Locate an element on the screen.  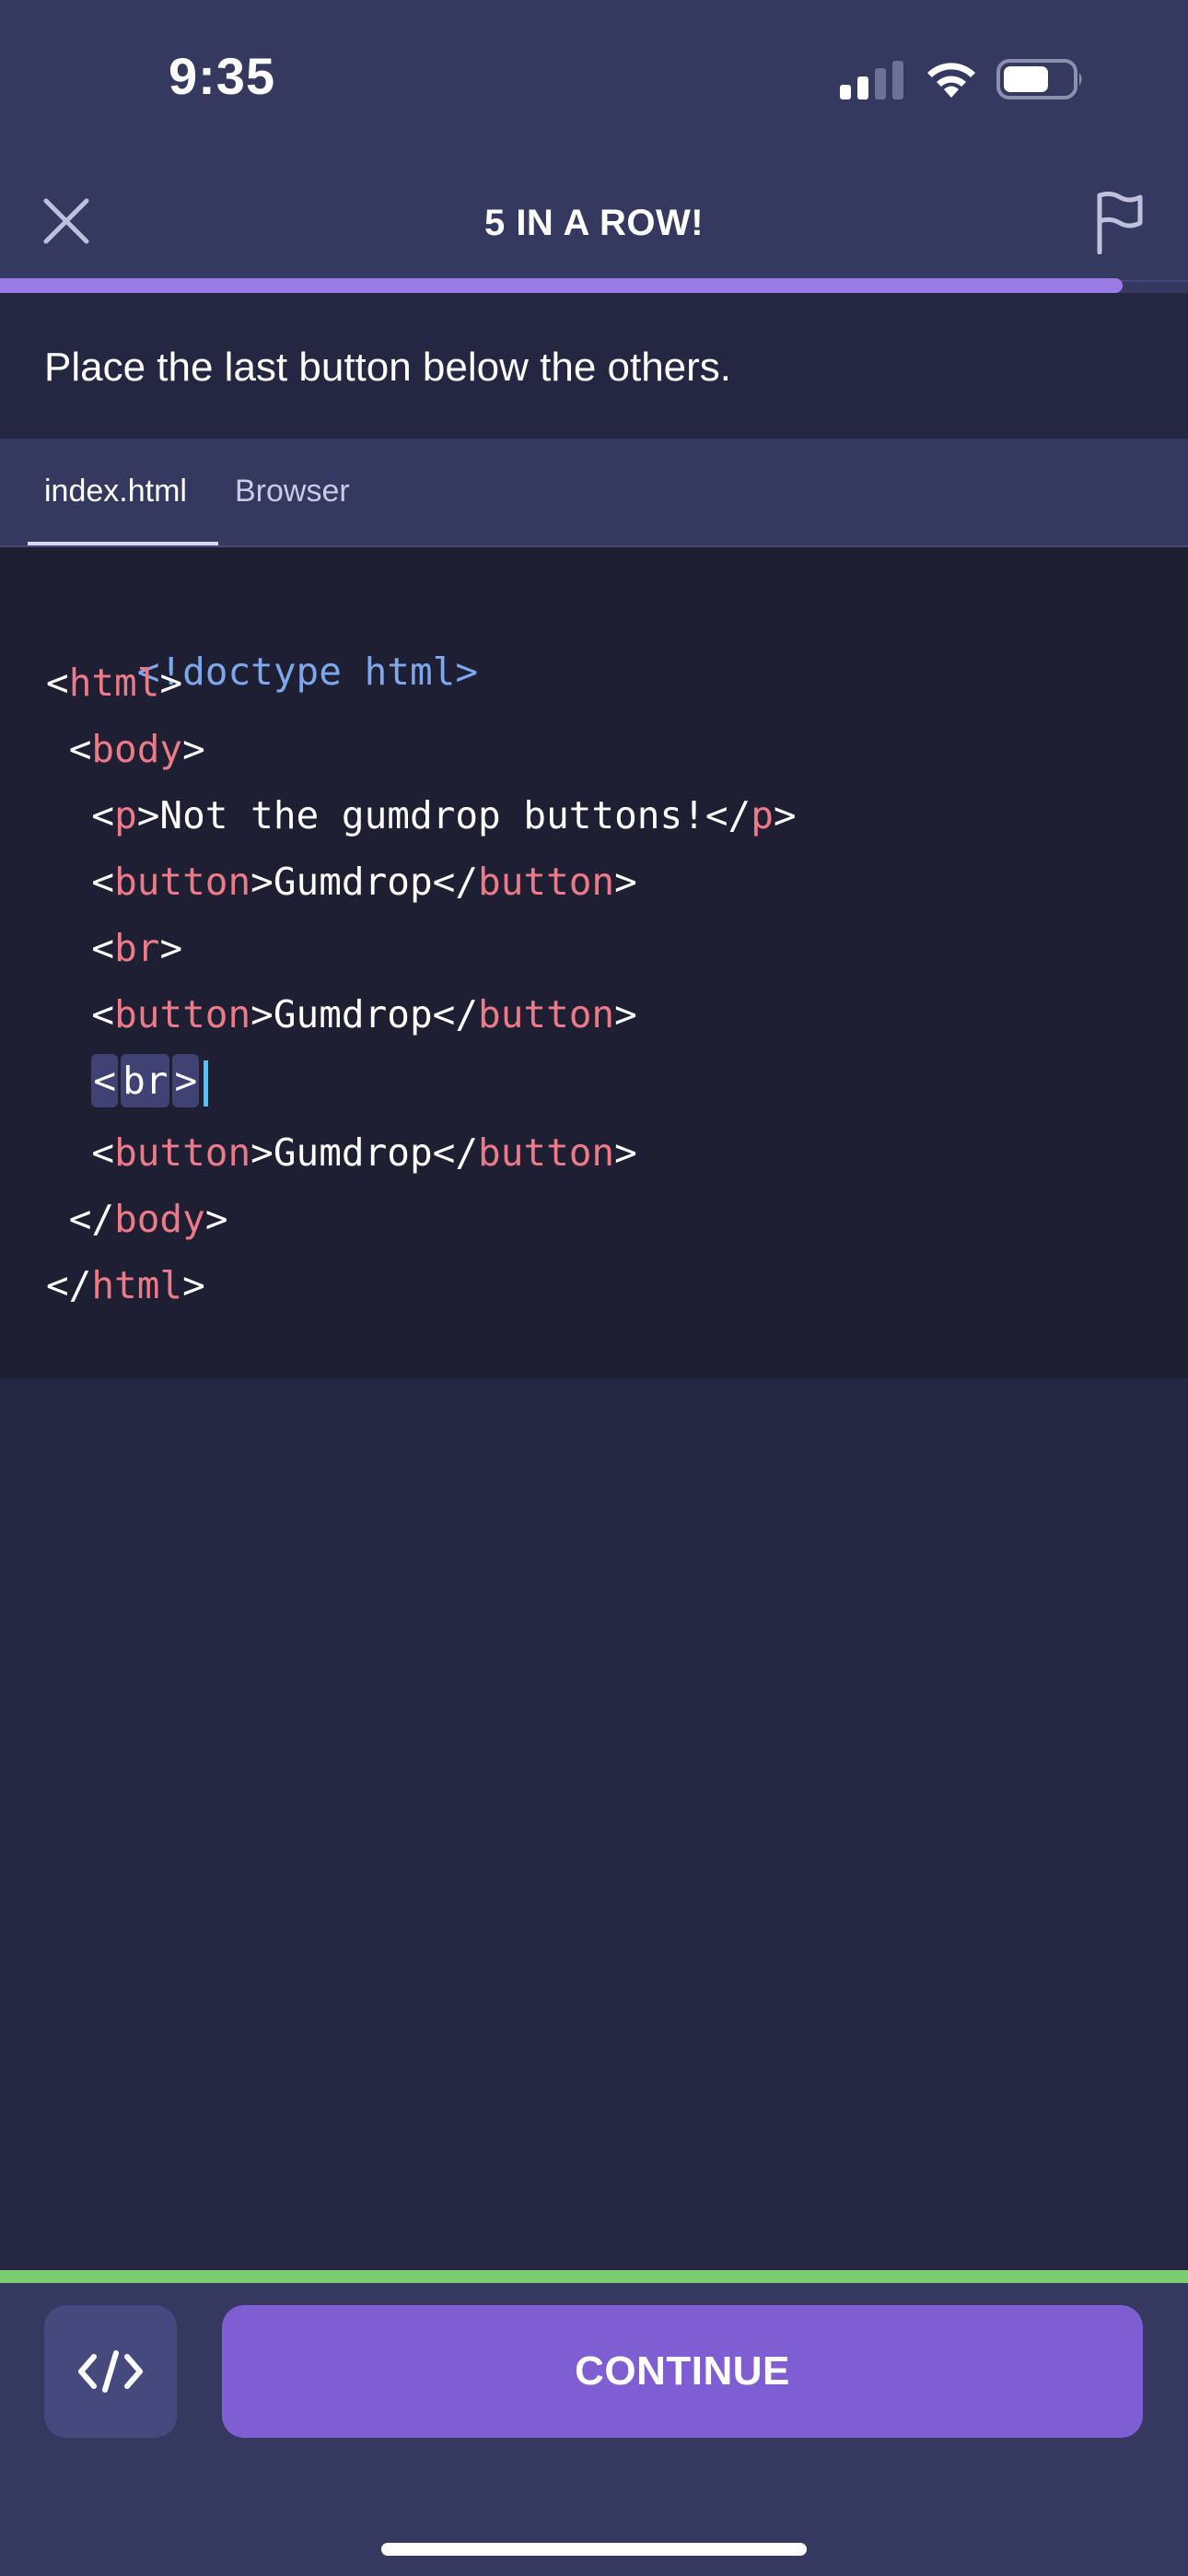
bottom-action-bar: CONTINUE is located at coordinates (594, 2423).